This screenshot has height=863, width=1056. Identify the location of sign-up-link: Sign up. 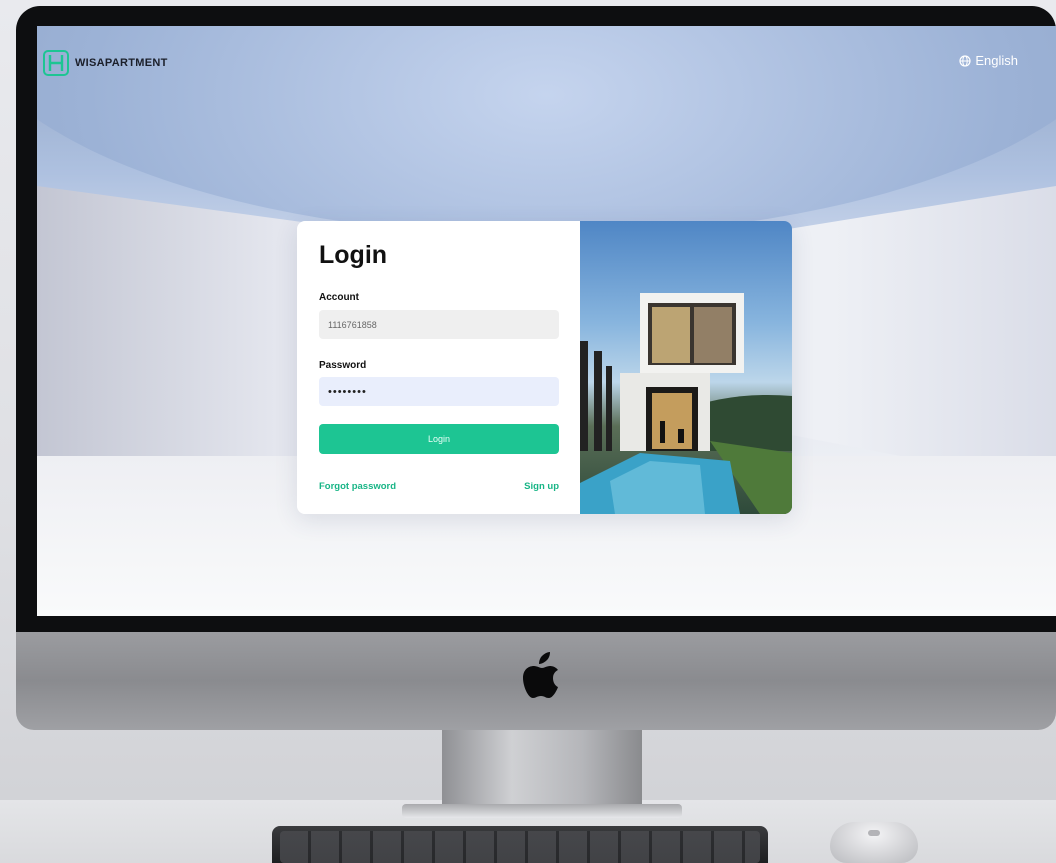
(541, 486).